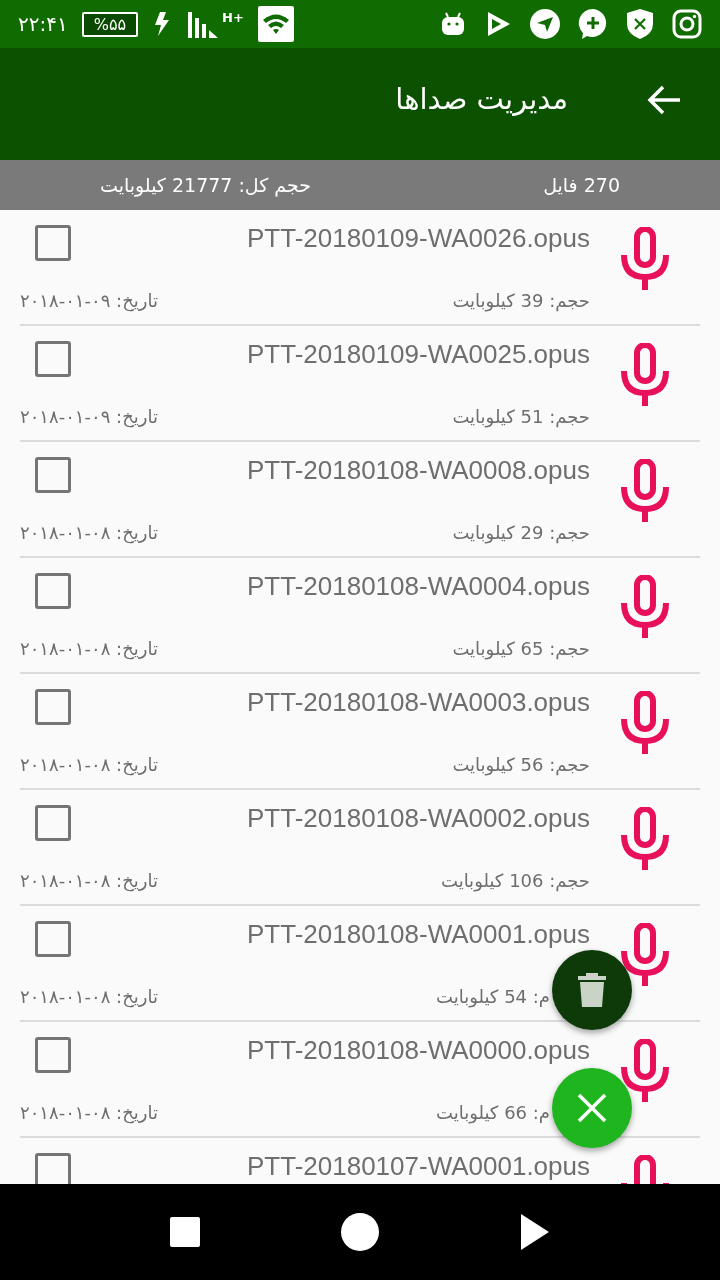 The height and width of the screenshot is (1280, 720). What do you see at coordinates (418, 818) in the screenshot?
I see `file-name: PTT-20180108-WA0002.opus` at bounding box center [418, 818].